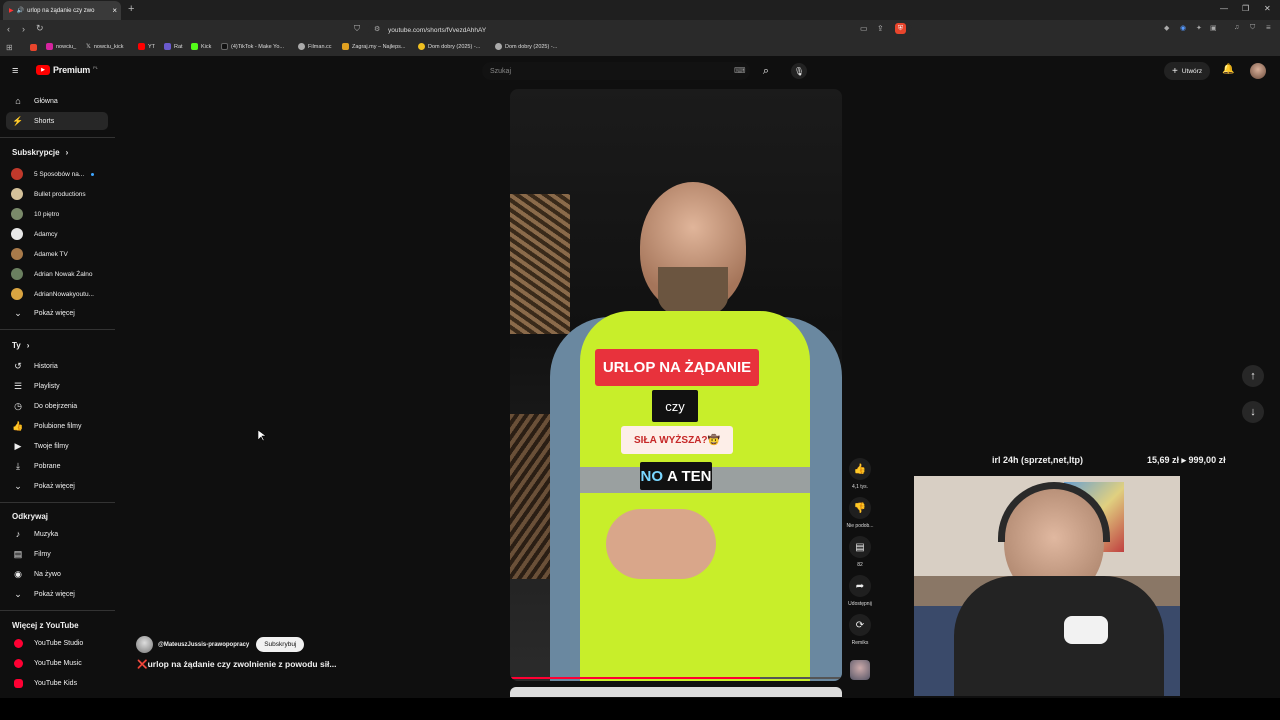 The width and height of the screenshot is (1280, 720). I want to click on new-tab-icon: +, so click(131, 9).